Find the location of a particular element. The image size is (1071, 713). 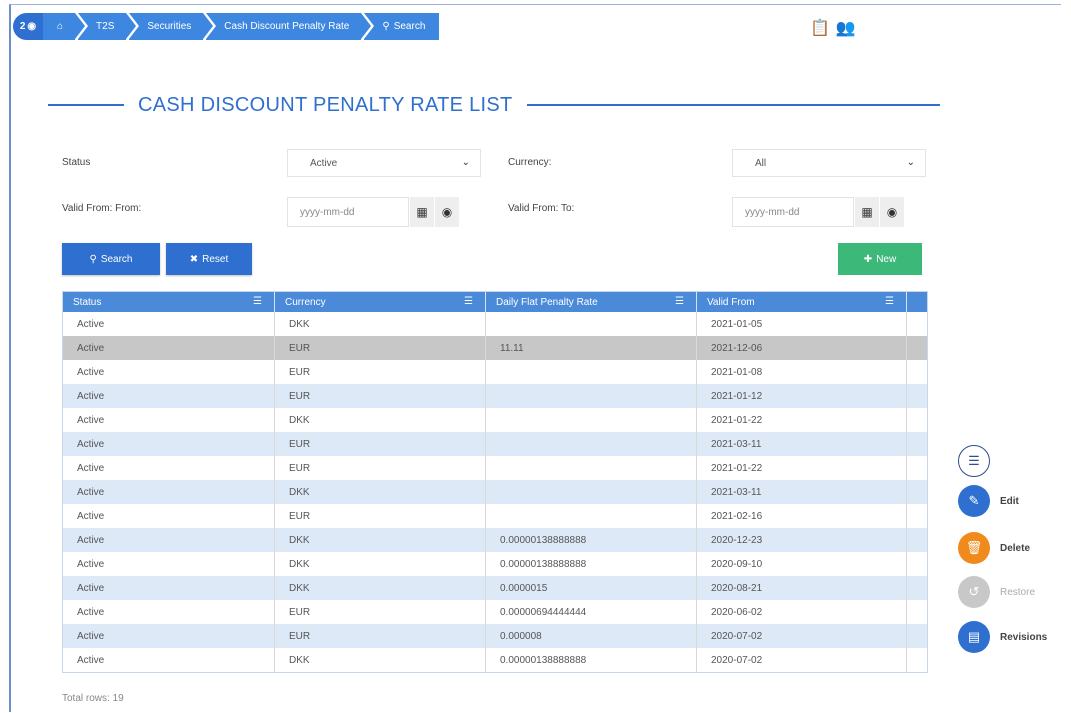

table-cell: 0.00000694444444 is located at coordinates (591, 612).